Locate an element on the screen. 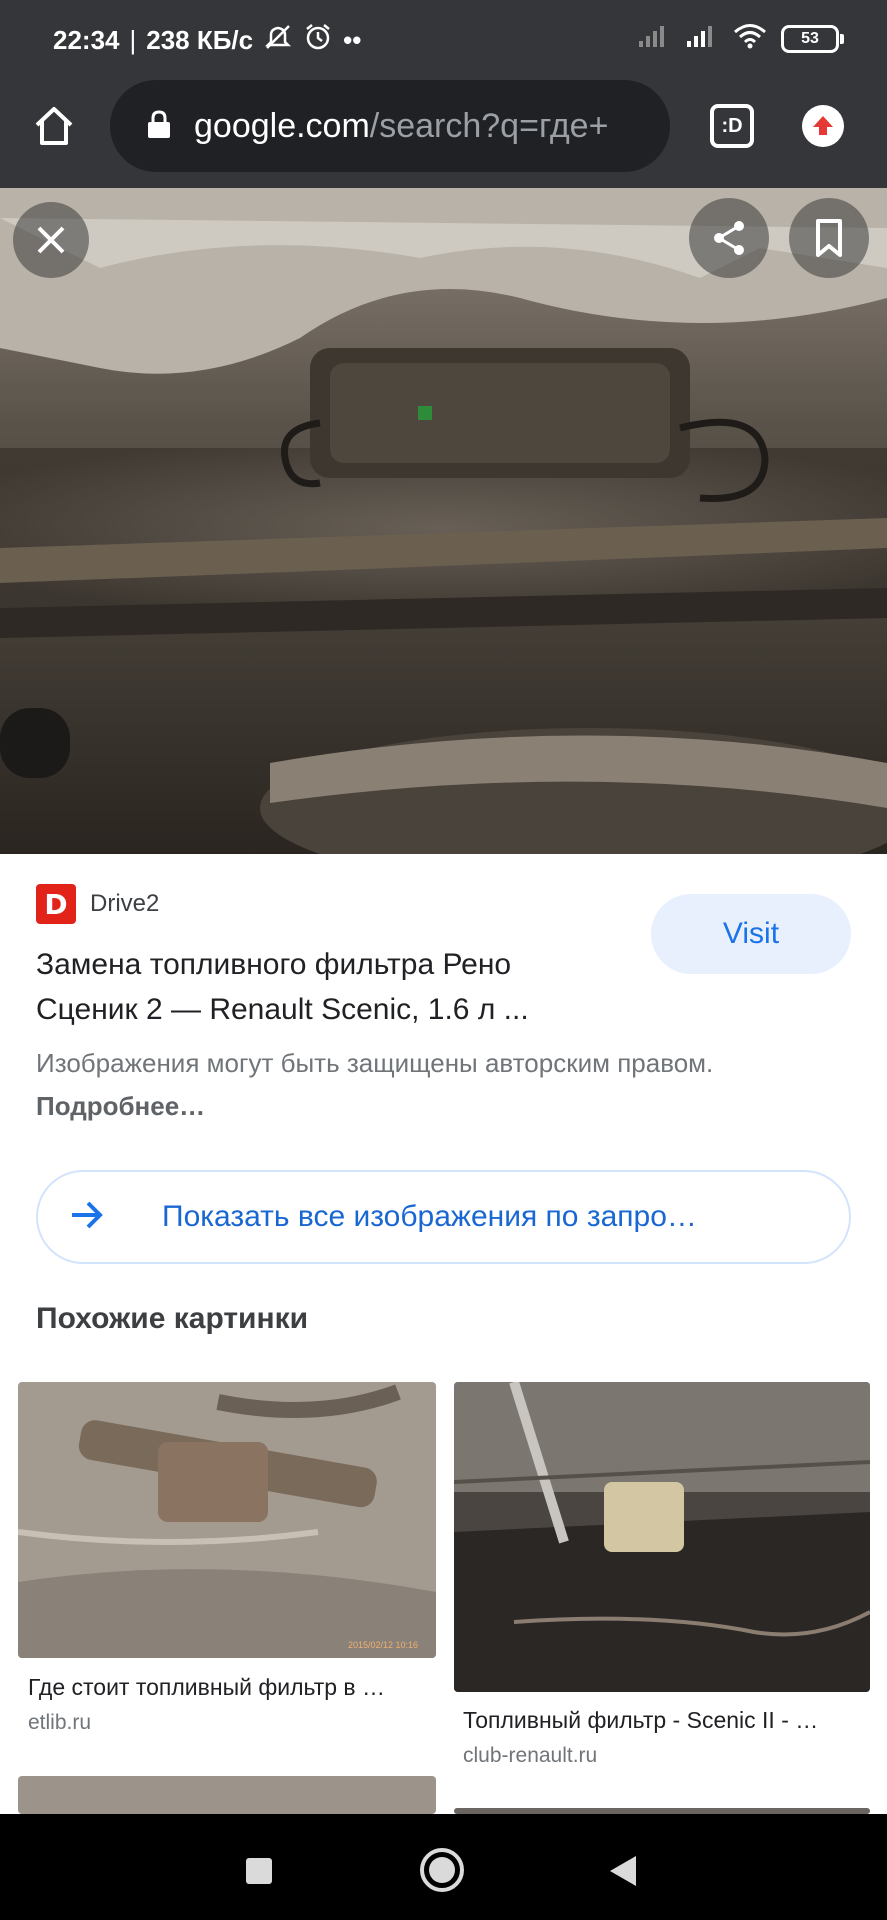  lock-icon is located at coordinates (159, 126).